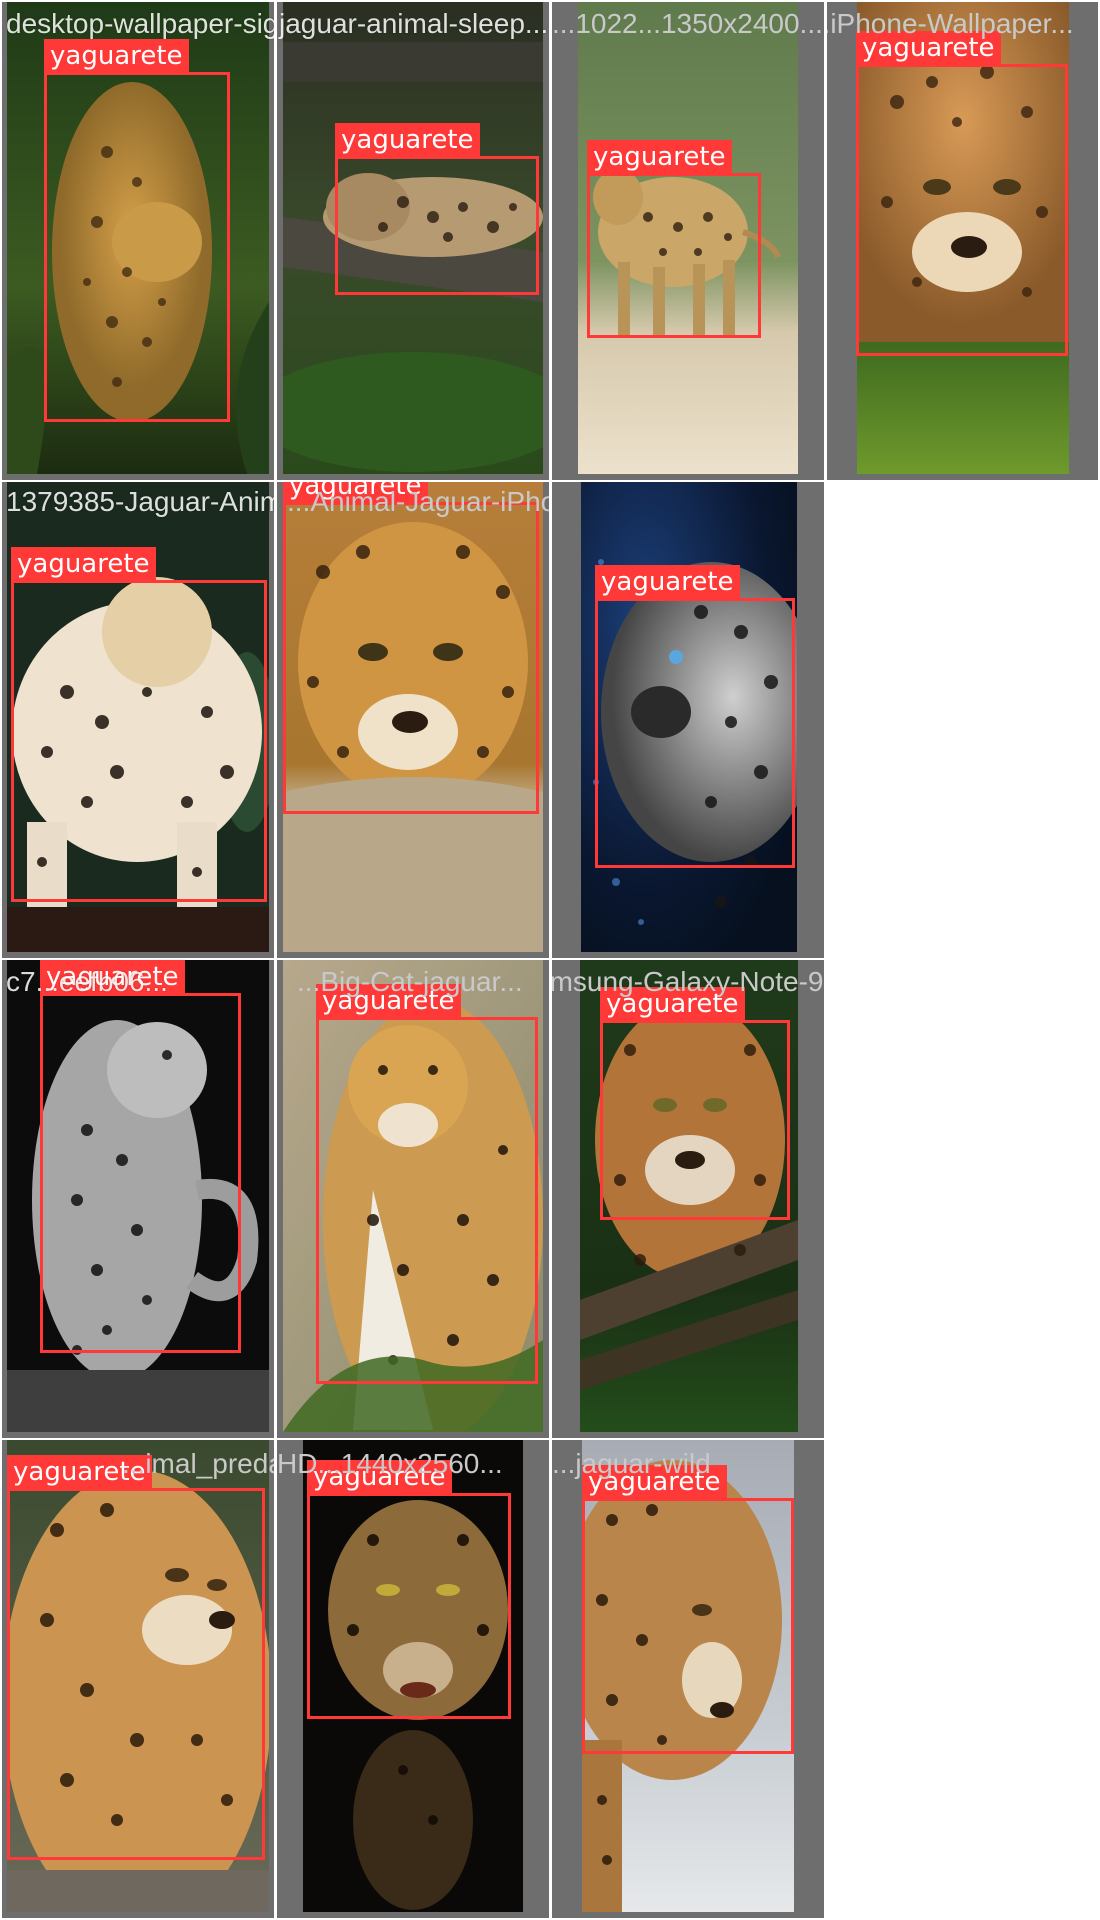  Describe the element at coordinates (688, 981) in the screenshot. I see `tile-filename: ...Samsung-Galaxy-Note-9` at that location.